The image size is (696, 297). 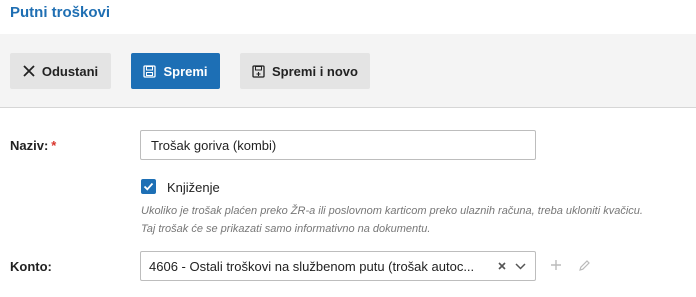 What do you see at coordinates (193, 187) in the screenshot?
I see `knjizenje-label: Knjiženje` at bounding box center [193, 187].